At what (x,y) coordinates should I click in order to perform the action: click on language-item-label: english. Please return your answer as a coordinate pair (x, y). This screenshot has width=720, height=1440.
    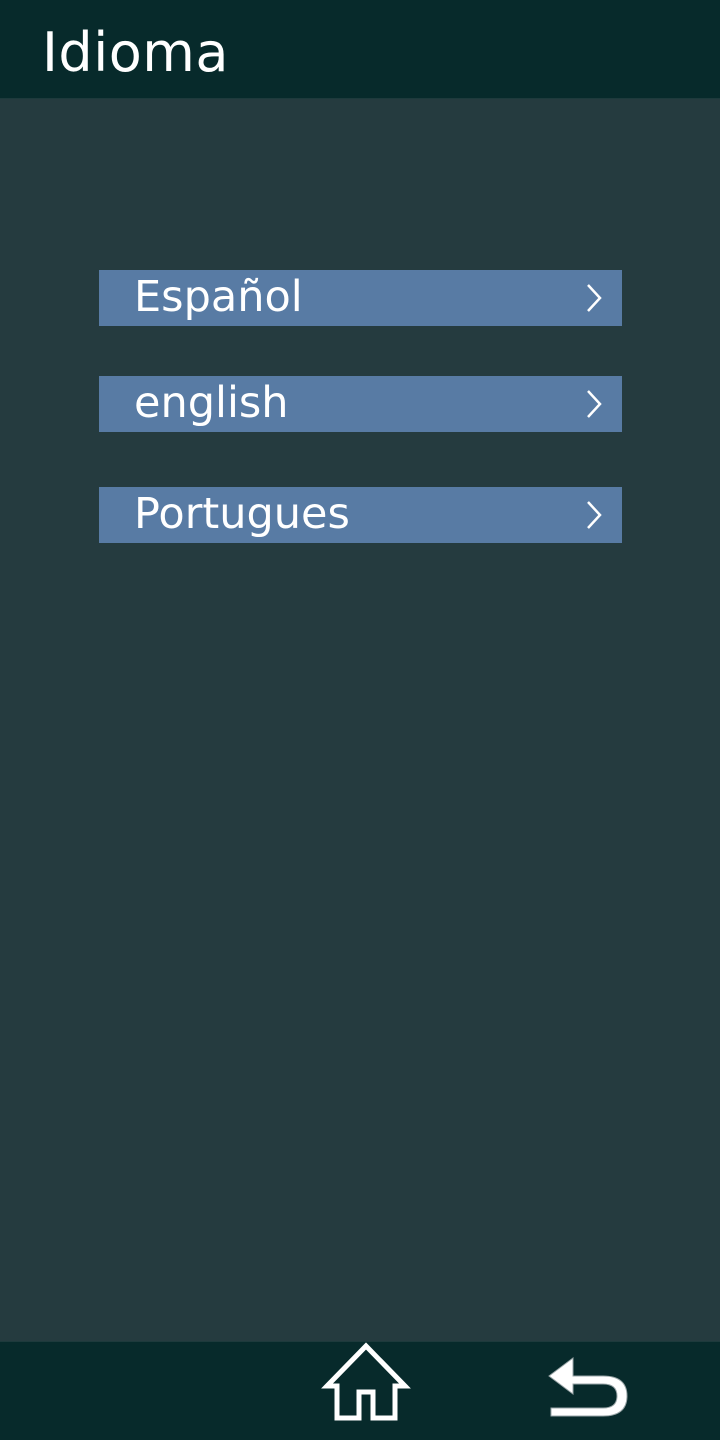
    Looking at the image, I should click on (211, 403).